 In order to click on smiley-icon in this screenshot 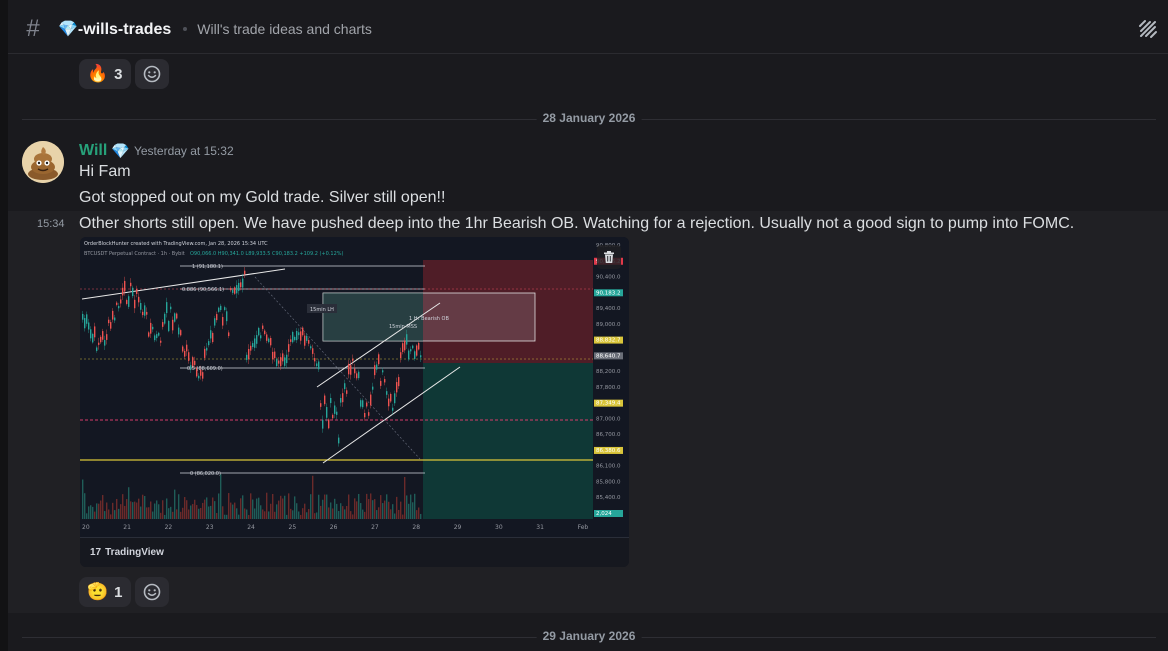, I will do `click(152, 74)`.